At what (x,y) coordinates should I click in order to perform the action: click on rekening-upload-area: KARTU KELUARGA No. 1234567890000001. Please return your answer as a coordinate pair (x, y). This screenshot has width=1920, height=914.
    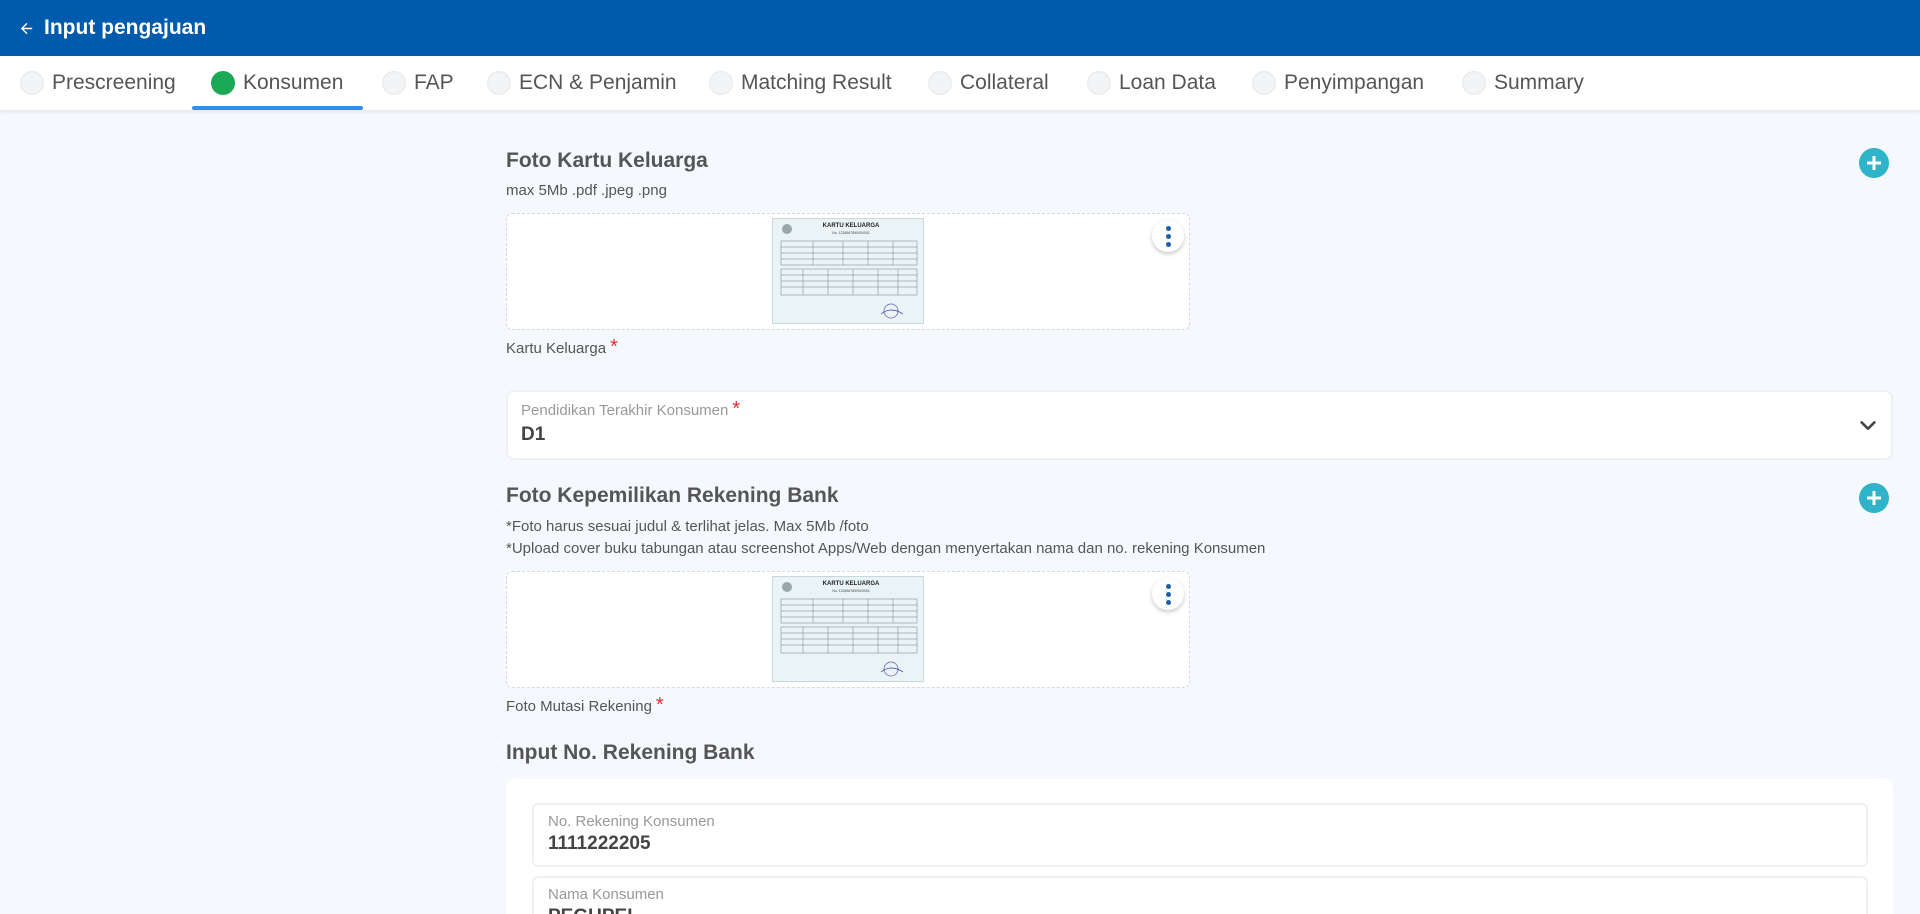
    Looking at the image, I should click on (848, 629).